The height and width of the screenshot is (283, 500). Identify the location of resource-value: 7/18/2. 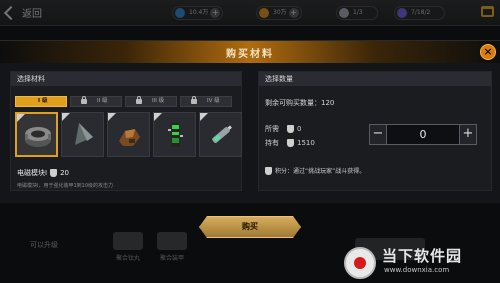
(421, 12).